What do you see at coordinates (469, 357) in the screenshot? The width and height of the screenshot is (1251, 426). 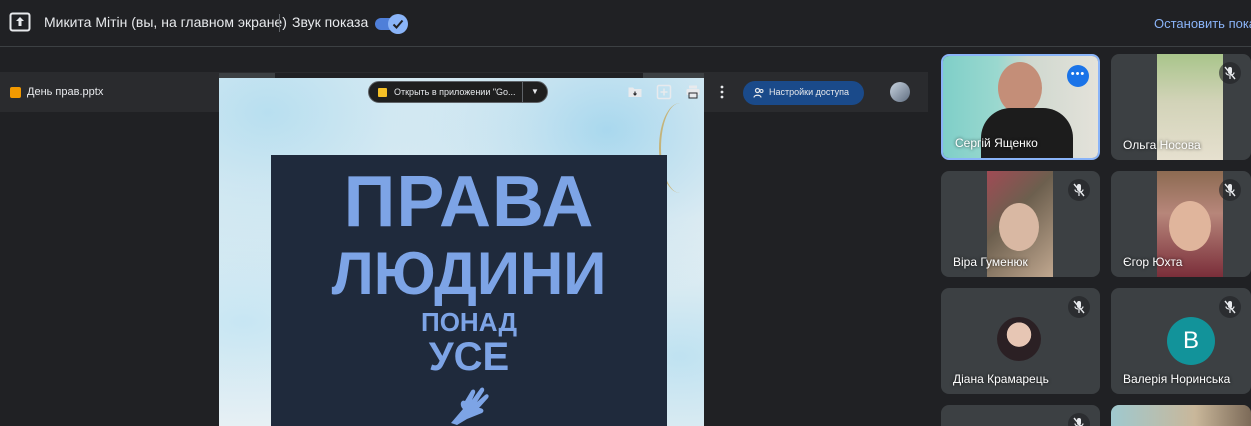 I see `slide-title-line4: УСЕ` at bounding box center [469, 357].